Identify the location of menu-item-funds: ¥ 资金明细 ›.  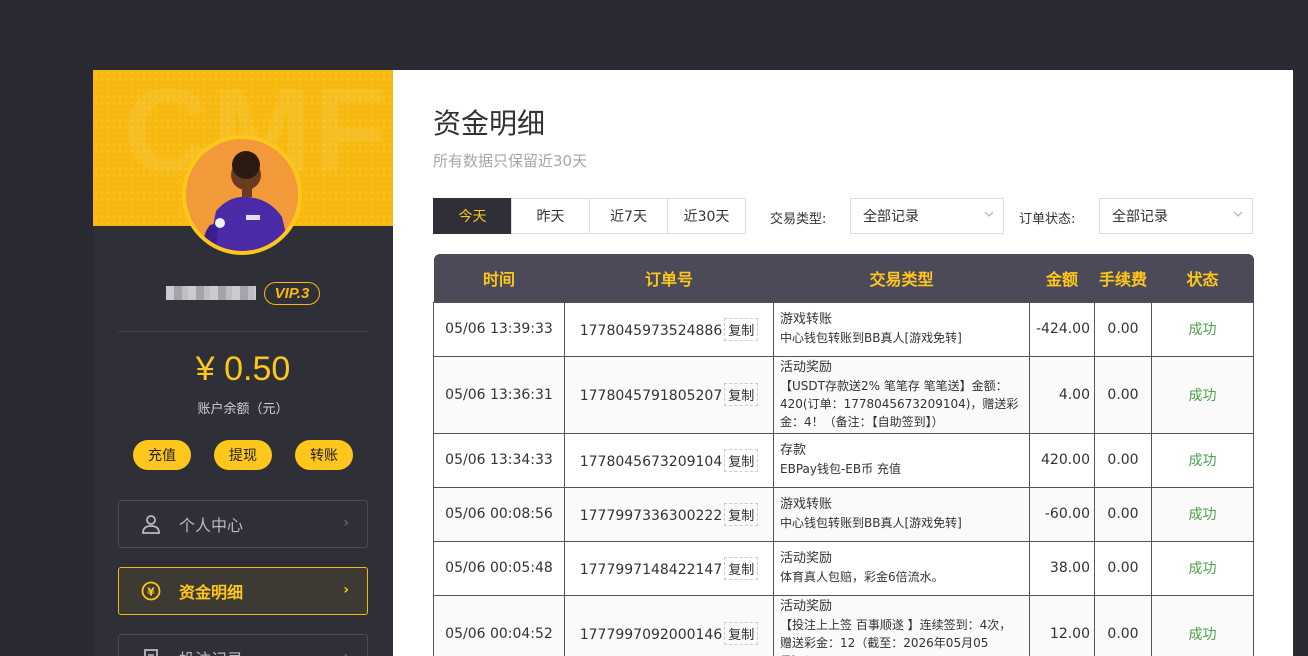
(243, 591).